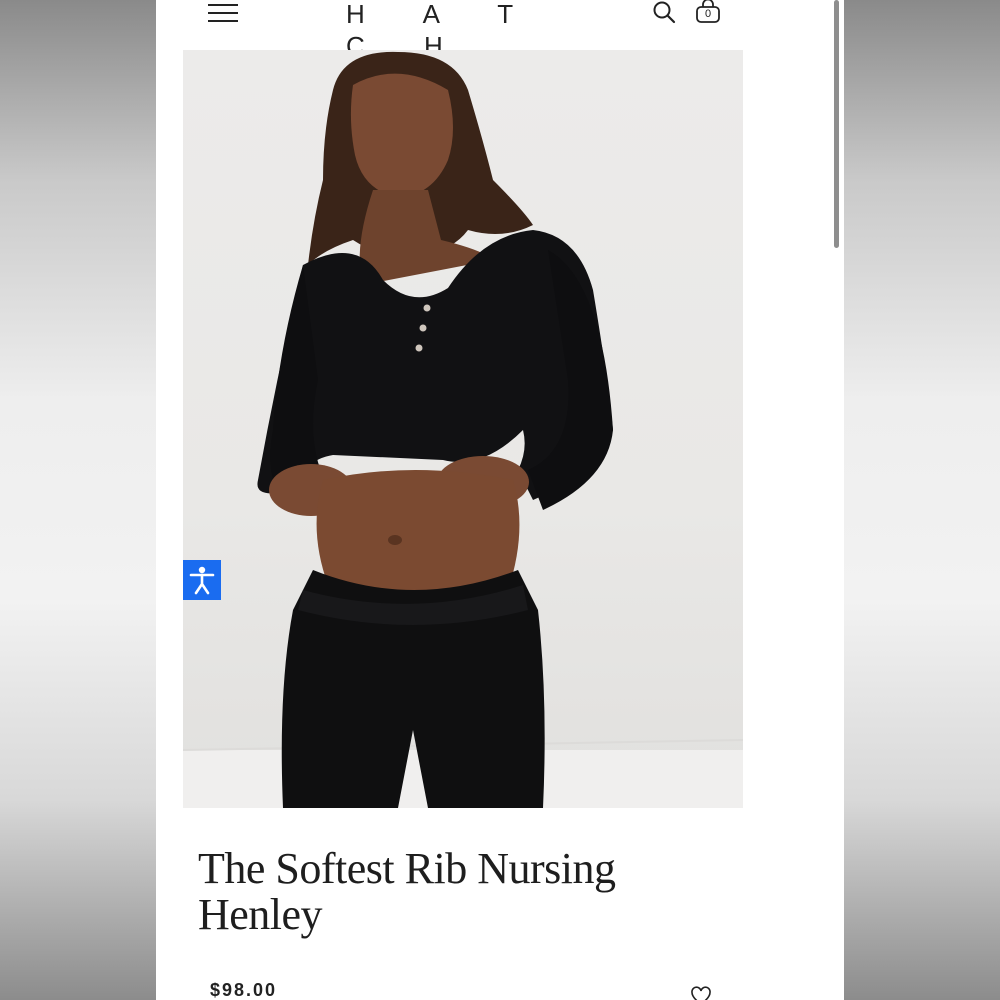 This screenshot has width=1000, height=1000. Describe the element at coordinates (244, 990) in the screenshot. I see `product-price: $98.00` at that location.